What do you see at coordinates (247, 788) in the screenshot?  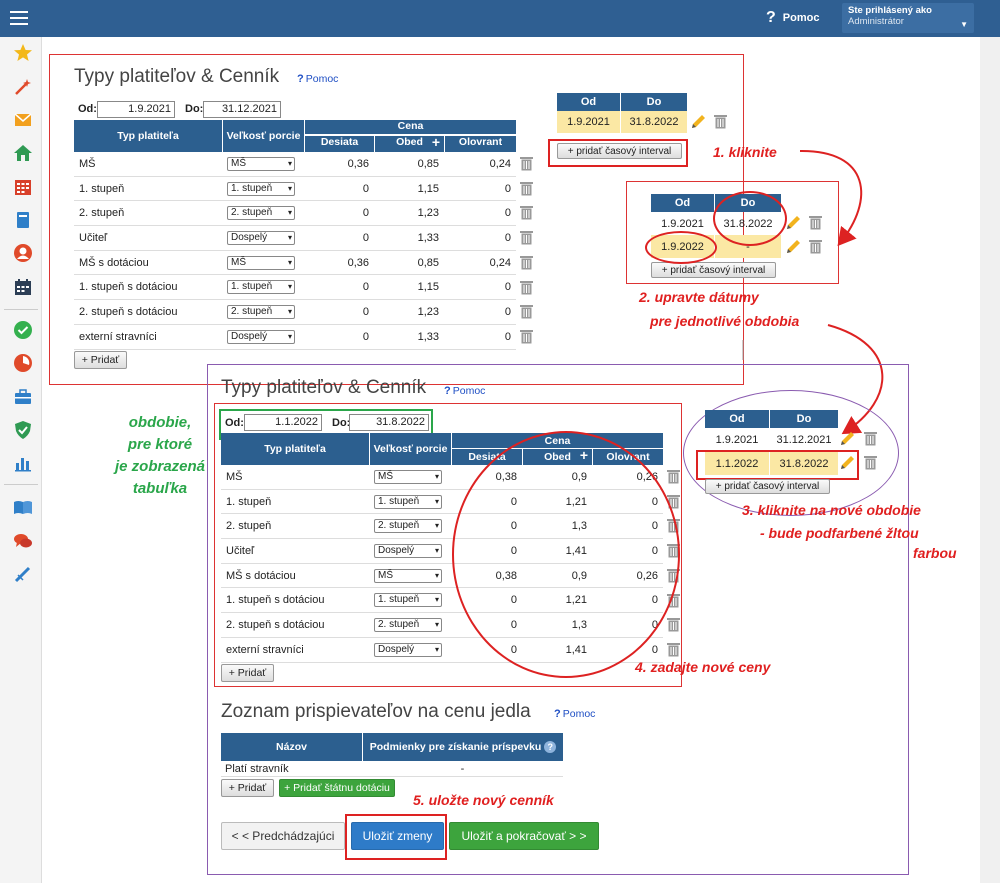 I see `add-contributor-button: + Pridať` at bounding box center [247, 788].